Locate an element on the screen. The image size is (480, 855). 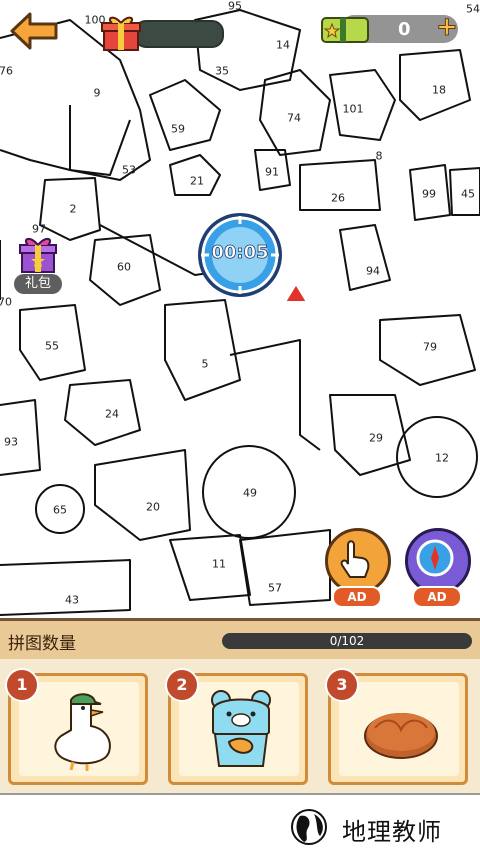
region-number: 59 is located at coordinates (178, 129).